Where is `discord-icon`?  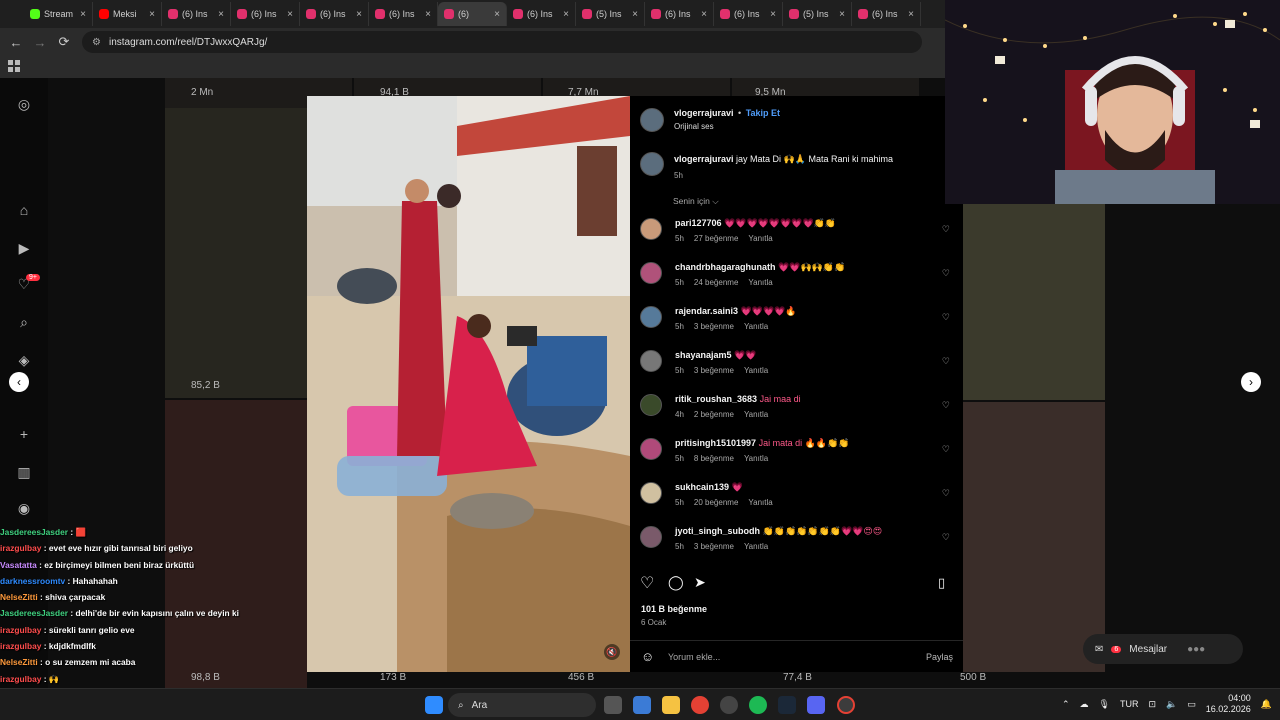
discord-icon is located at coordinates (816, 705).